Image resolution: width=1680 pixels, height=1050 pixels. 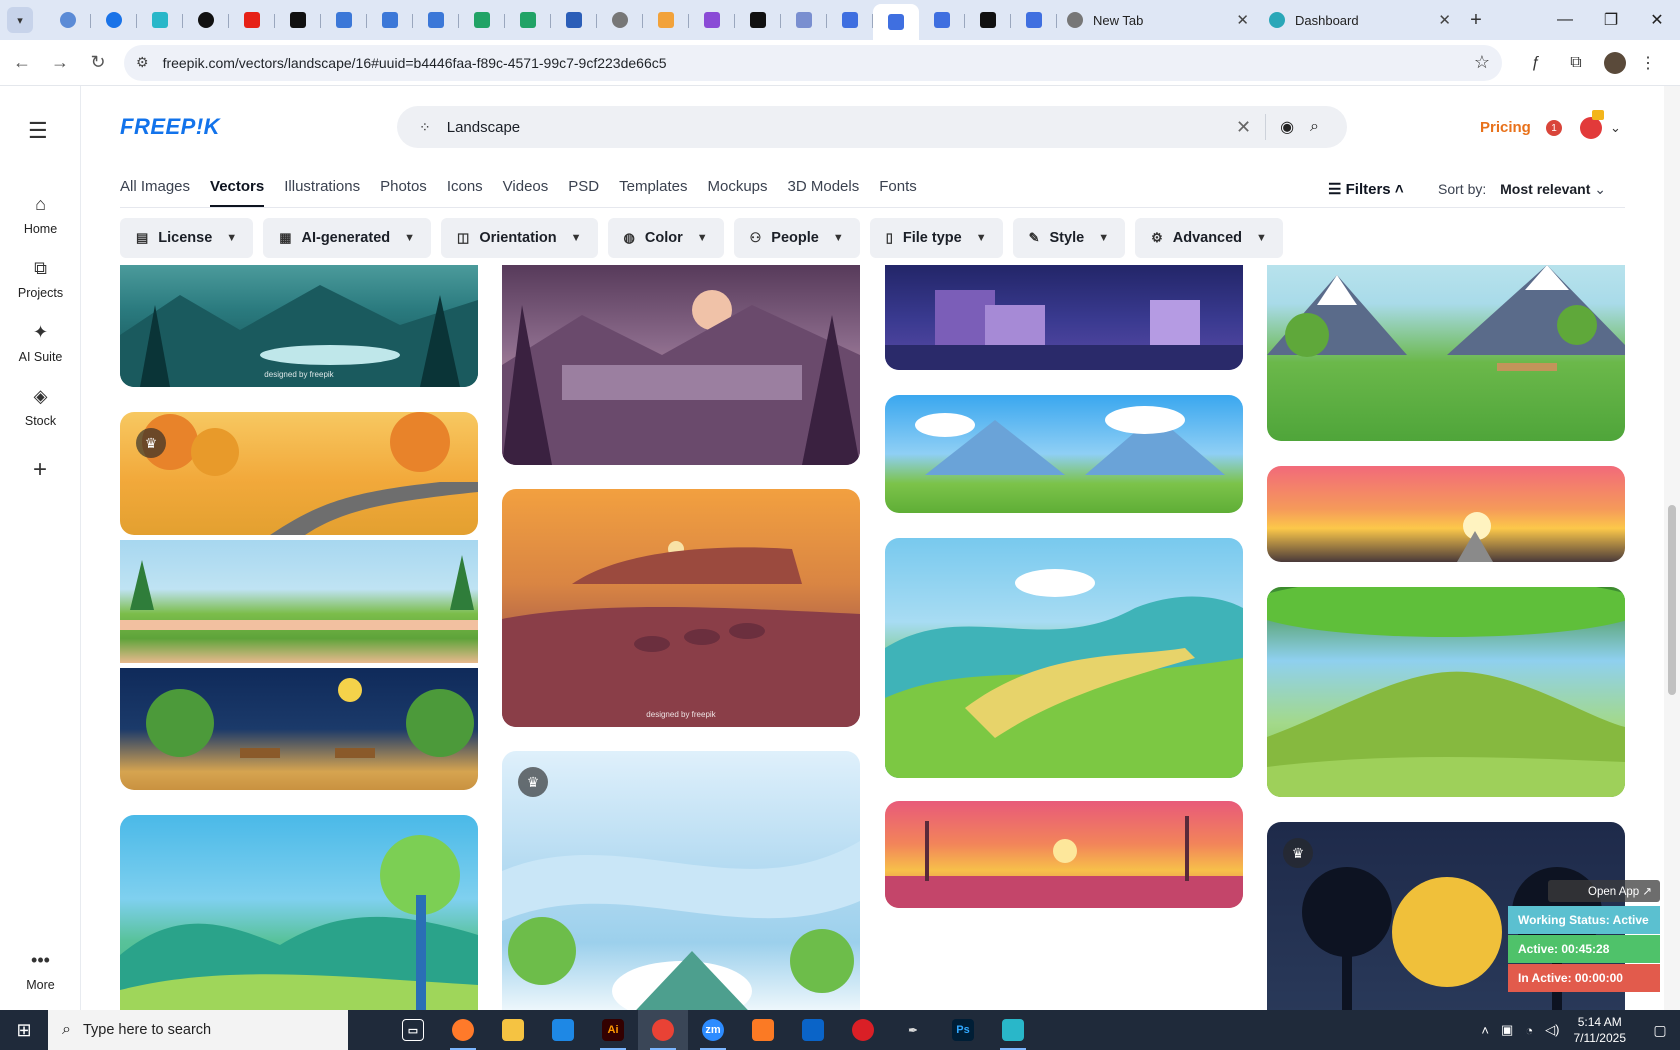 I want to click on taskbar-app-zoom: zm, so click(x=713, y=1030).